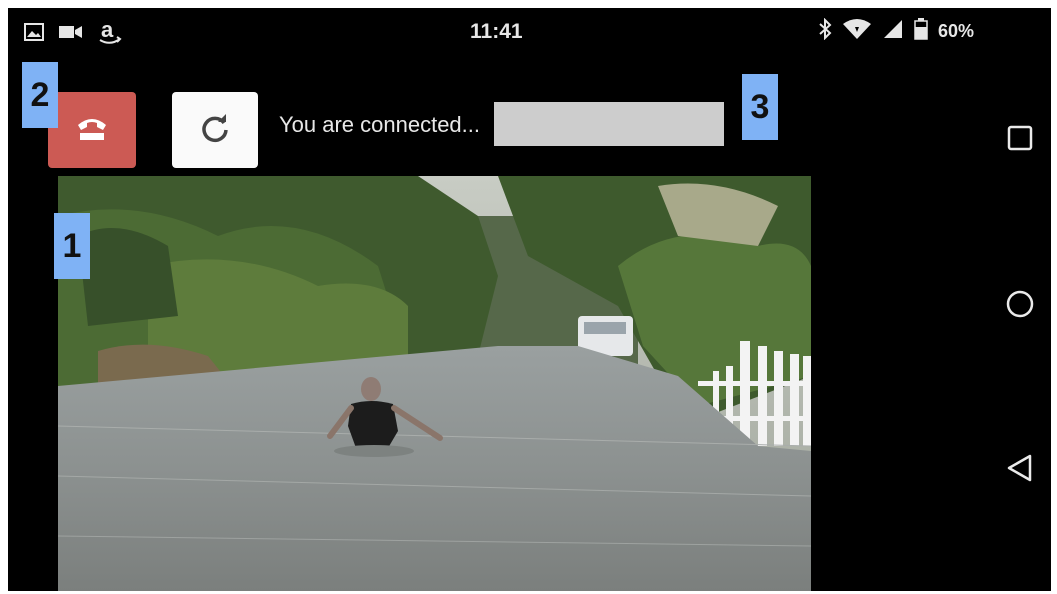 This screenshot has width=1057, height=594. I want to click on svg-text: a, so click(107, 30).